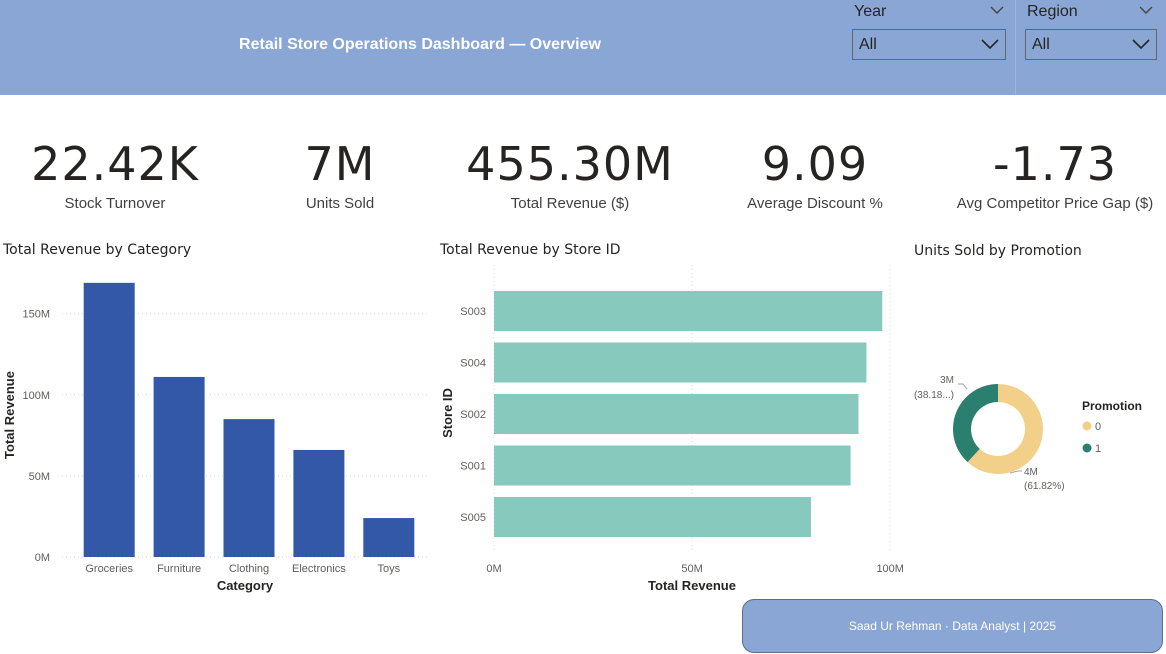  I want to click on leader-line, so click(963, 386).